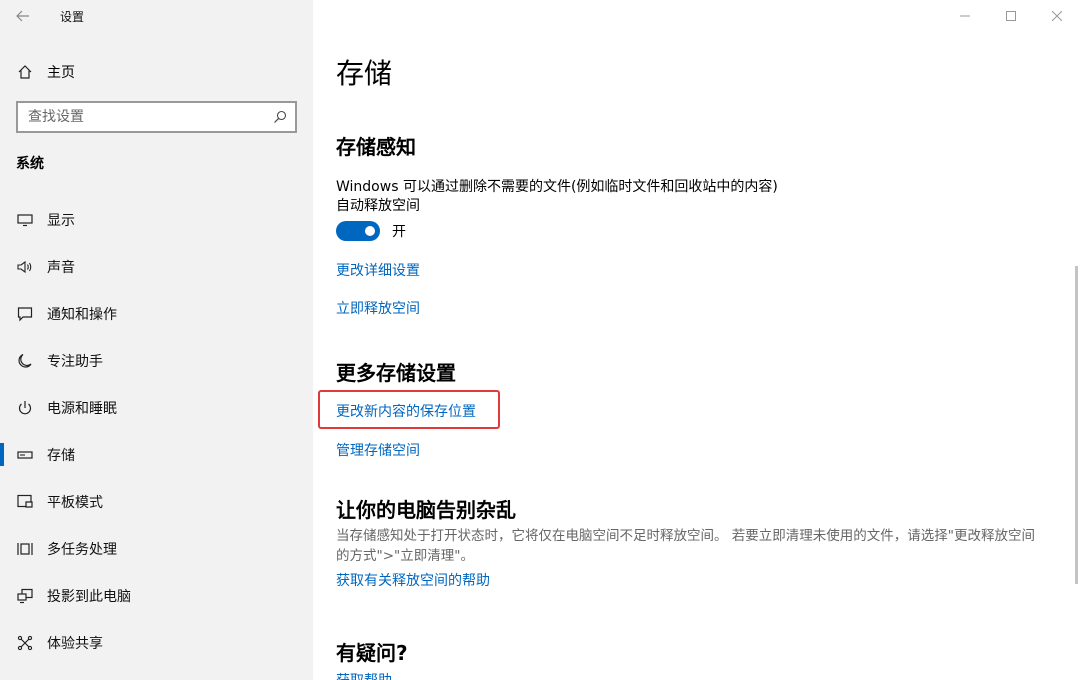  I want to click on sidebar-item-label: 电源和睡眠, so click(82, 408).